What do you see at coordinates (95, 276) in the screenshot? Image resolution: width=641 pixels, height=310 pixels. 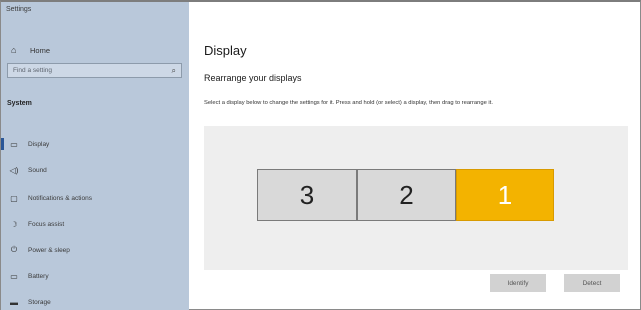 I see `sidebar-item-battery: ▭ Battery` at bounding box center [95, 276].